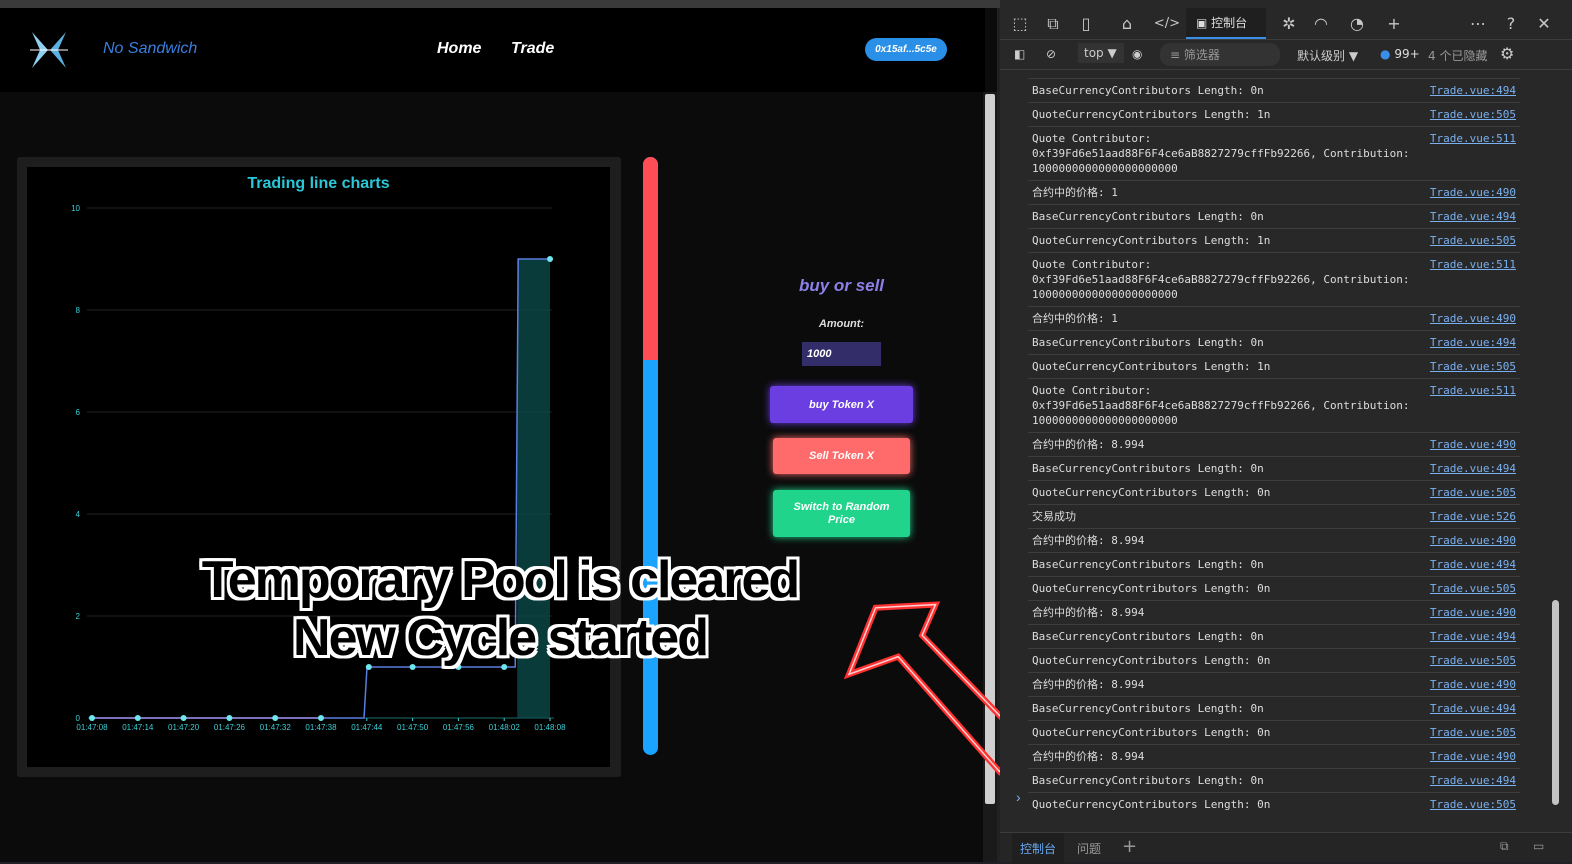  I want to click on sidebar-toggle-icon: ◧, so click(1019, 54).